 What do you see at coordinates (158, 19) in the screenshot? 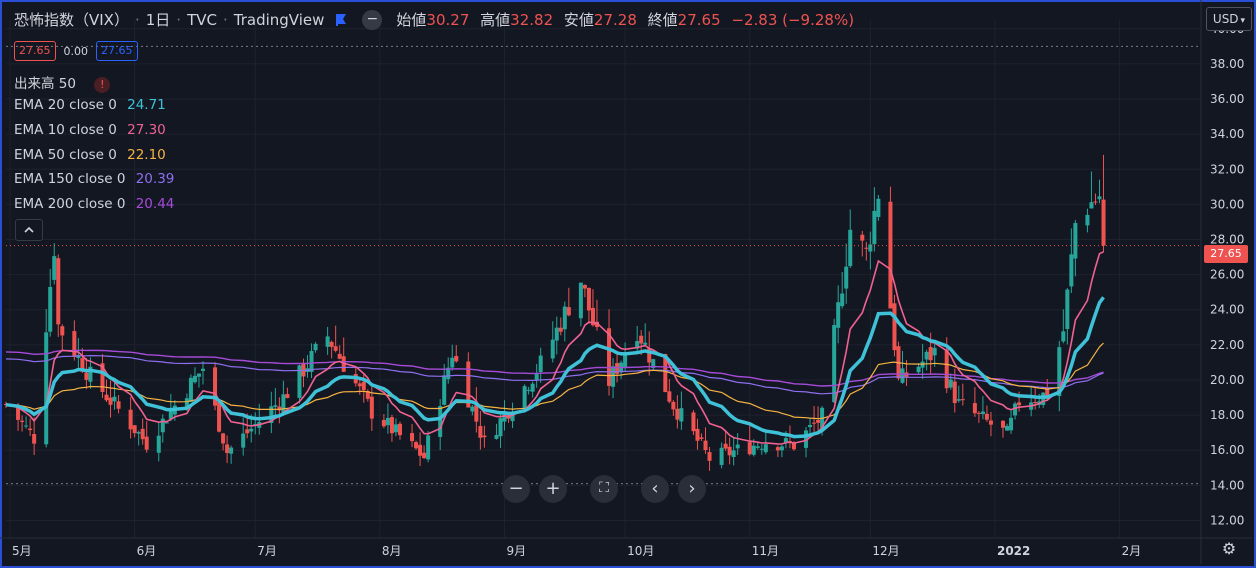
I see `interval-label: 1日` at bounding box center [158, 19].